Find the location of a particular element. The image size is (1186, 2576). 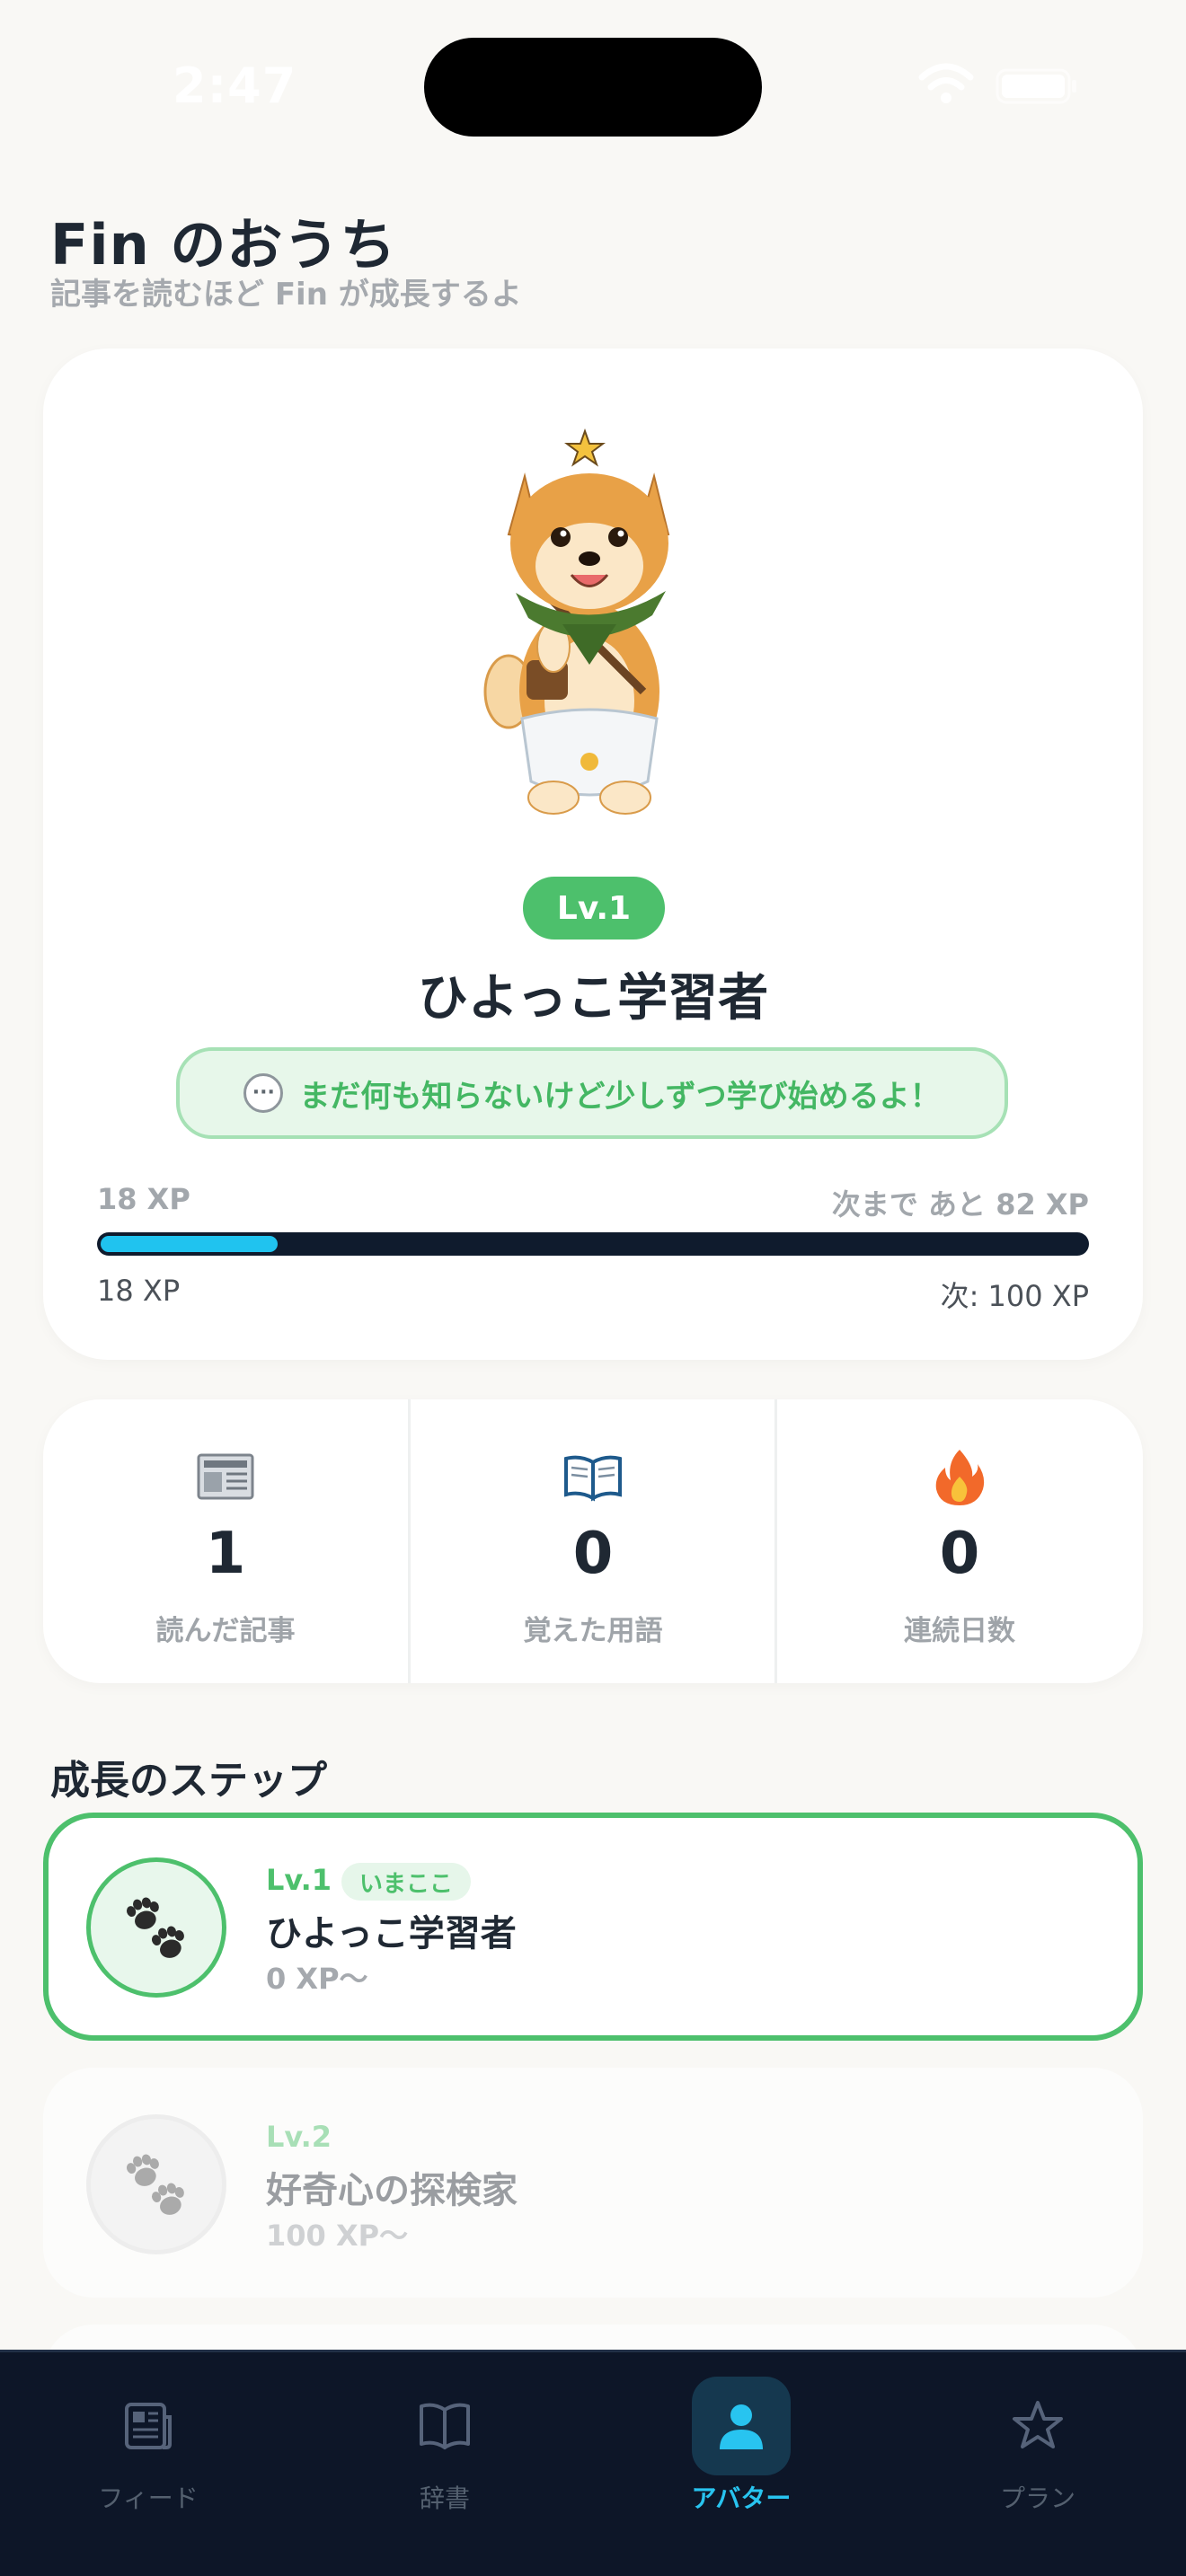

speech-text: まだ何も知らないけど少しずつ学び始めるよ！ is located at coordinates (620, 1096).